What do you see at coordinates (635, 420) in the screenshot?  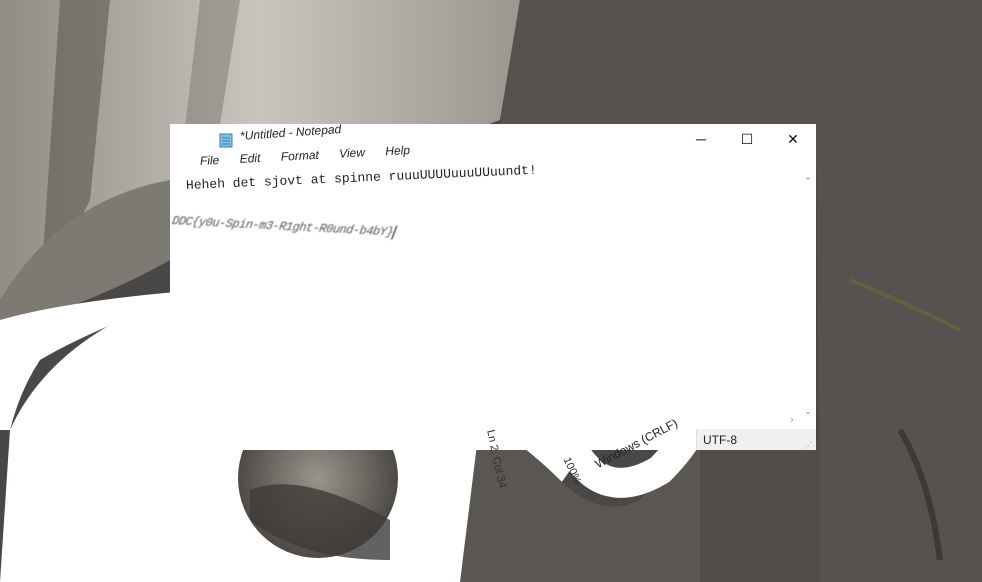 I see `horizontal-scrollbar: ›` at bounding box center [635, 420].